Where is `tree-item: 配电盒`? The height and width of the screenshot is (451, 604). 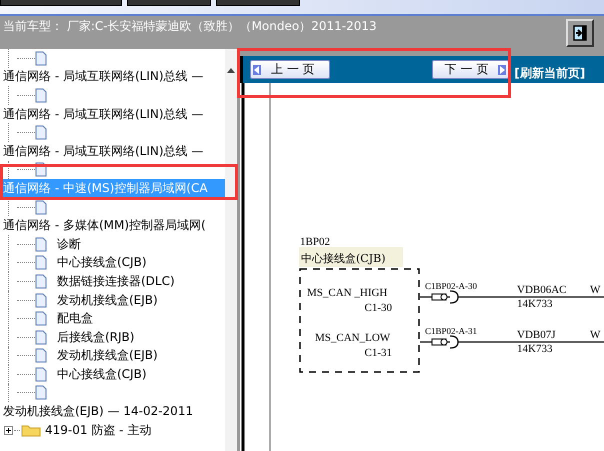 tree-item: 配电盒 is located at coordinates (75, 319).